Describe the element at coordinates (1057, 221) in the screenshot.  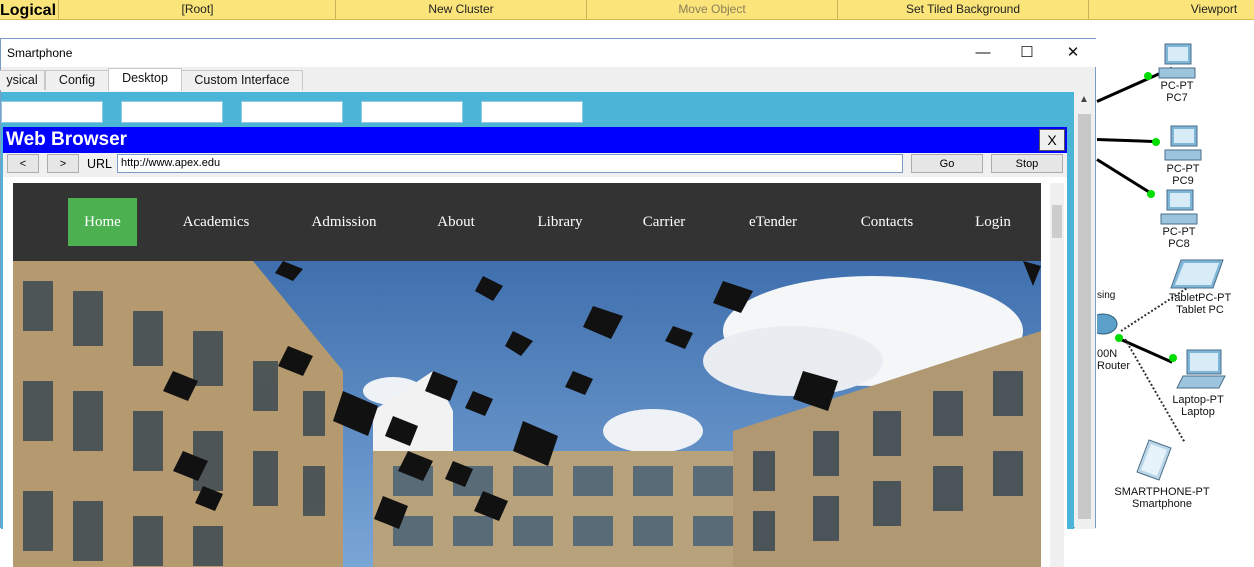
I see `page-scrollbar-thumb` at that location.